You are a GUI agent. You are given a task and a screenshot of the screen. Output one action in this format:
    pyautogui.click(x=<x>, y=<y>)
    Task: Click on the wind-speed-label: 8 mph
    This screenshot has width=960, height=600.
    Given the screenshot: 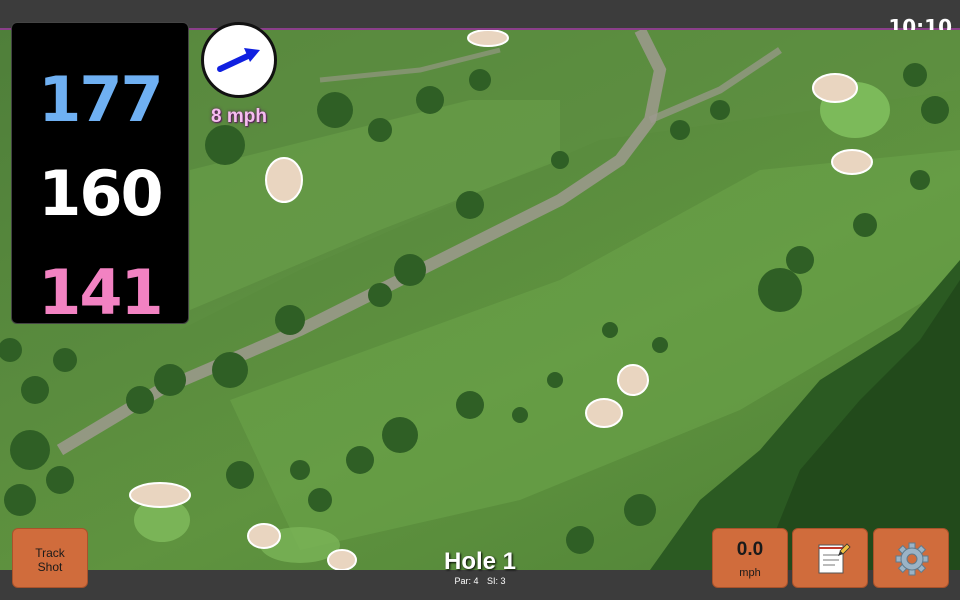 What is the action you would take?
    pyautogui.click(x=239, y=116)
    